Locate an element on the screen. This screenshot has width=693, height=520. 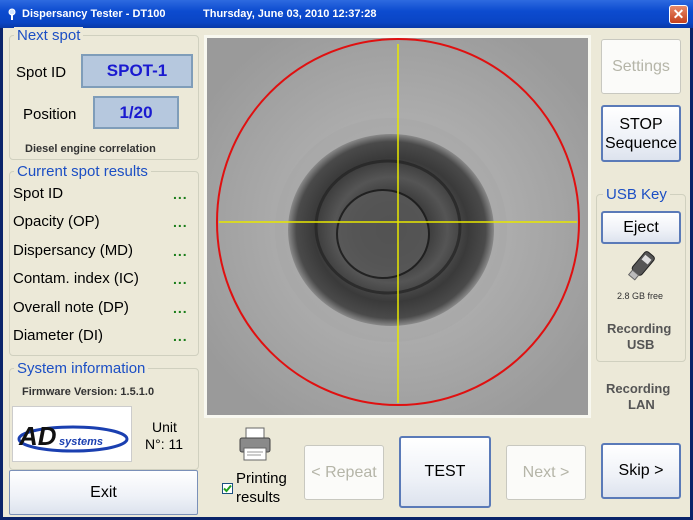
next-spot-title: Next spot is located at coordinates (49, 35).